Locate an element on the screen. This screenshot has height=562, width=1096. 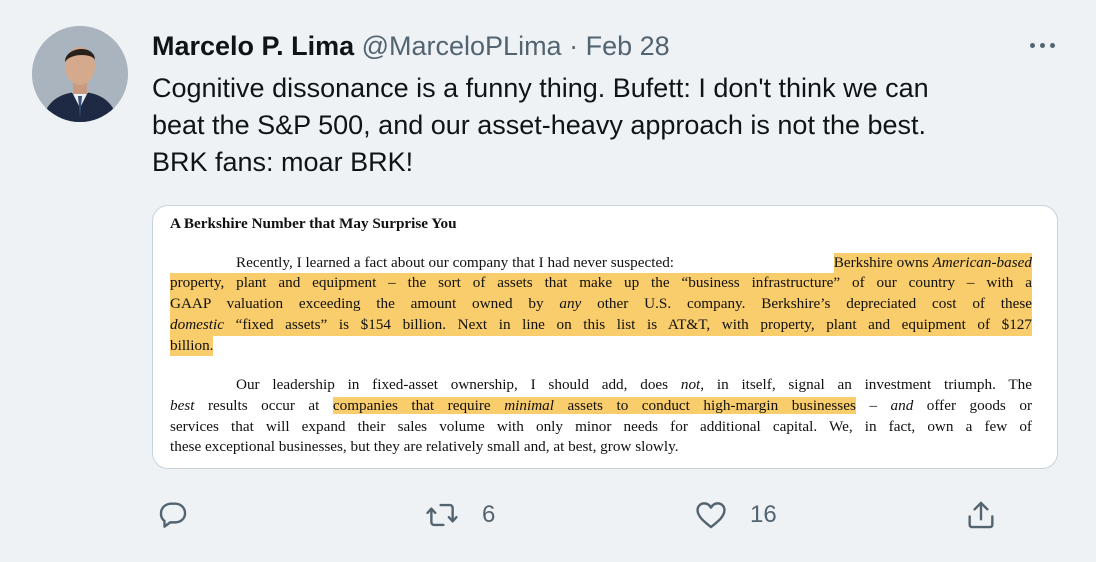
highlighted-text: Berkshire owns American-based is located at coordinates (932, 263).